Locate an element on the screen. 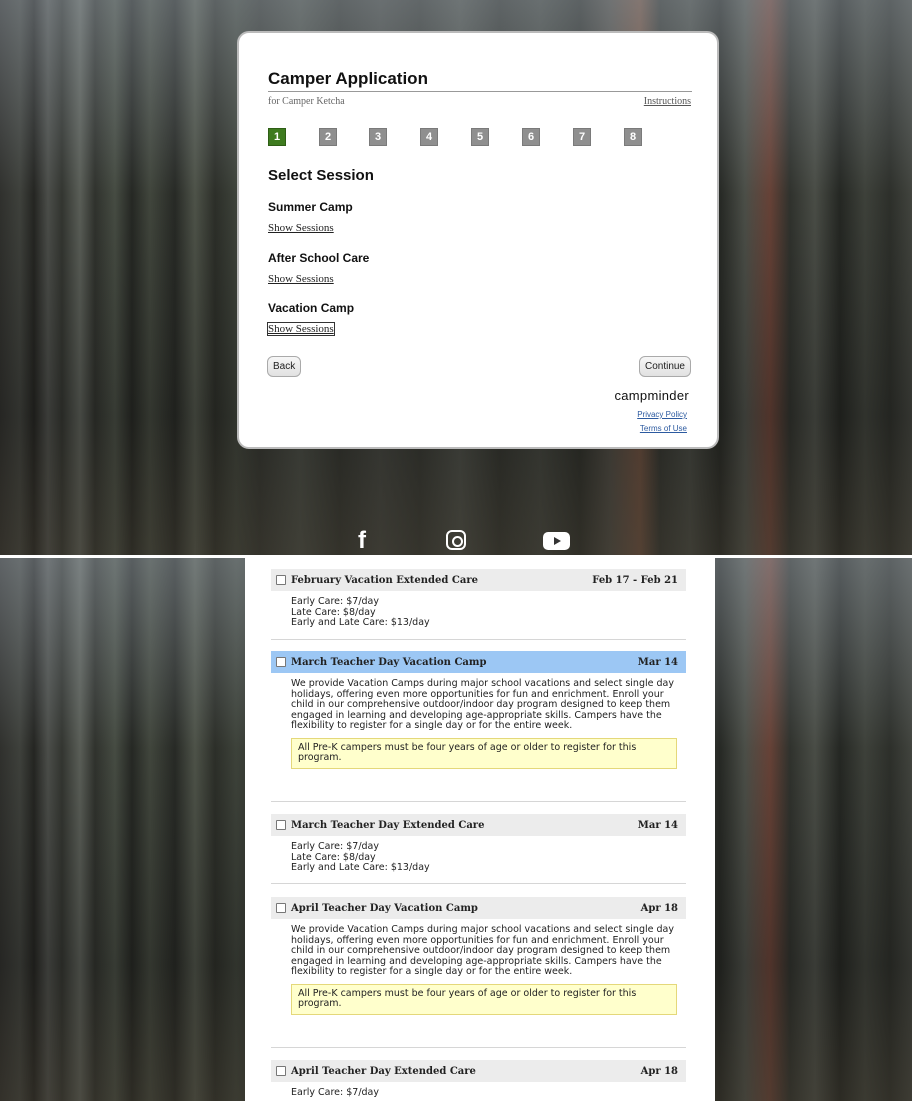  category-summer-camp: Summer Camp is located at coordinates (310, 207).